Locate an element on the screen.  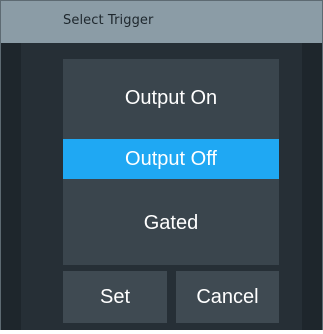
set-button: Set is located at coordinates (115, 297).